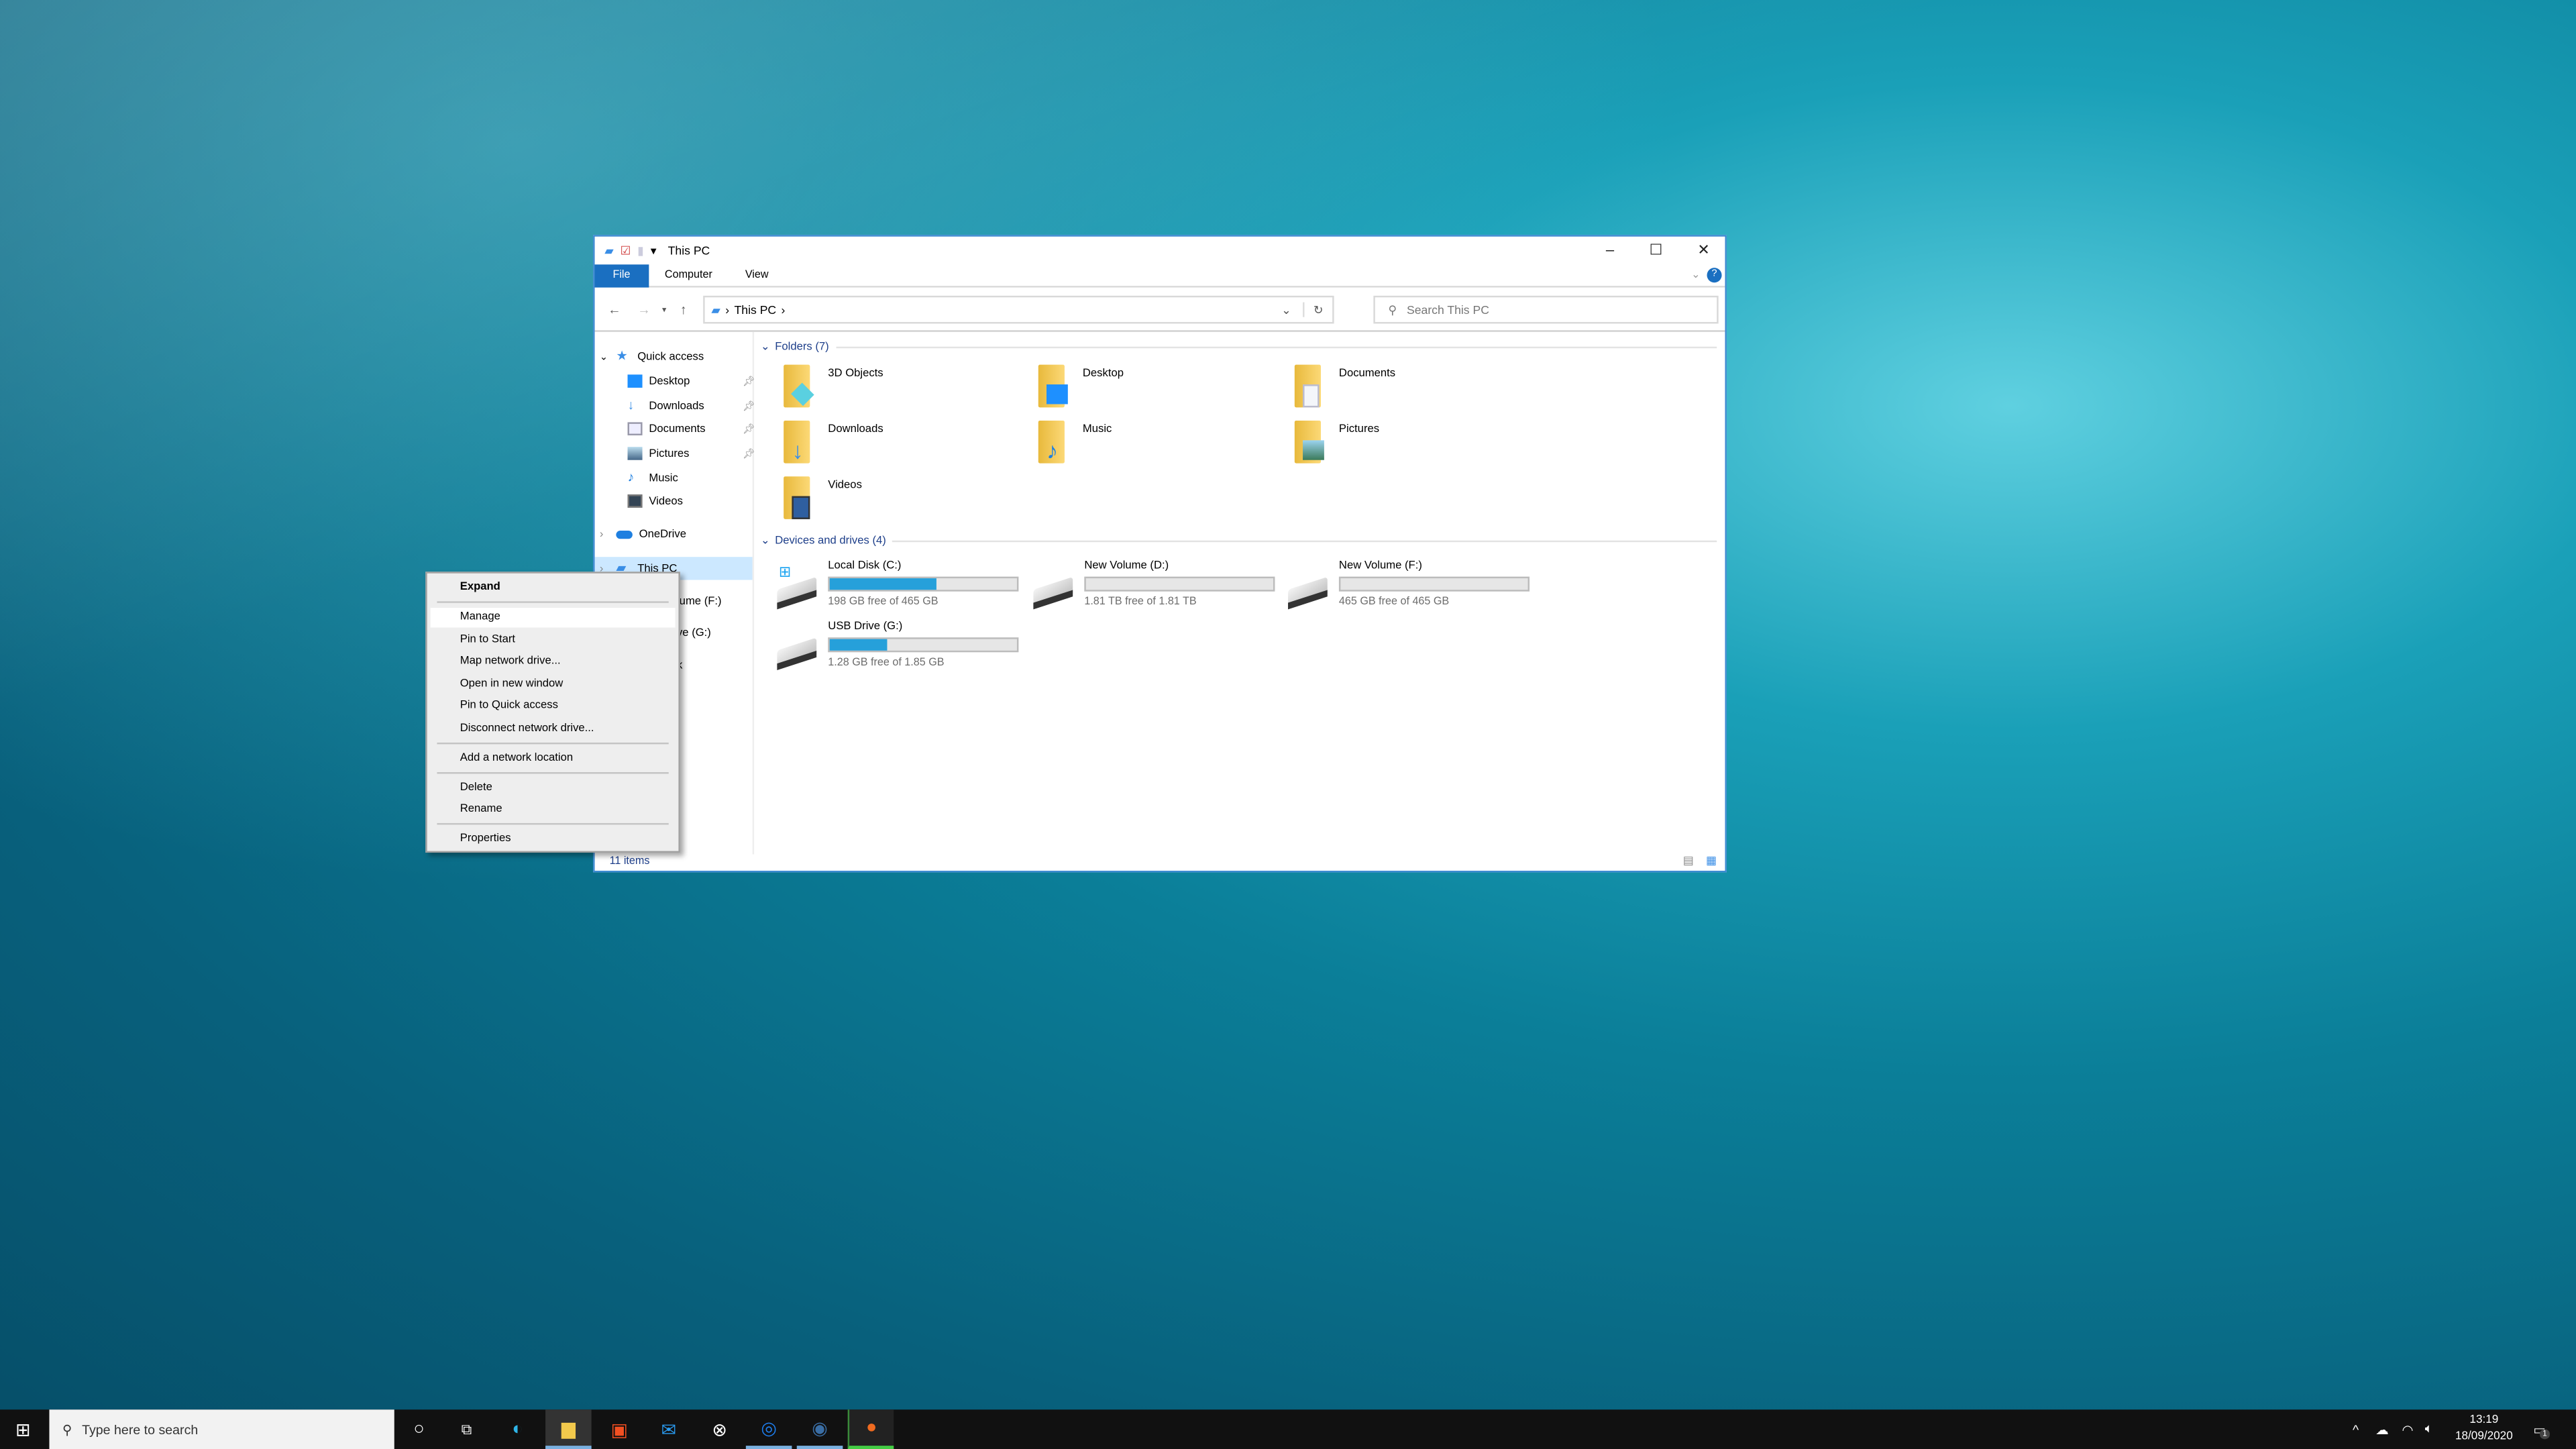  I want to click on edge-icon: ◐, so click(517, 1429).